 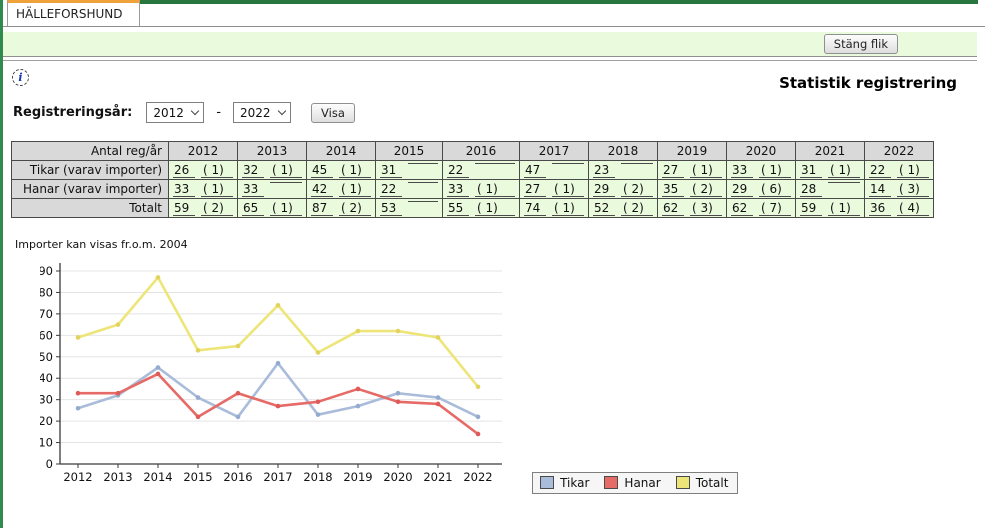 What do you see at coordinates (775, 208) in the screenshot?
I see `import-count-link: ( 7)` at bounding box center [775, 208].